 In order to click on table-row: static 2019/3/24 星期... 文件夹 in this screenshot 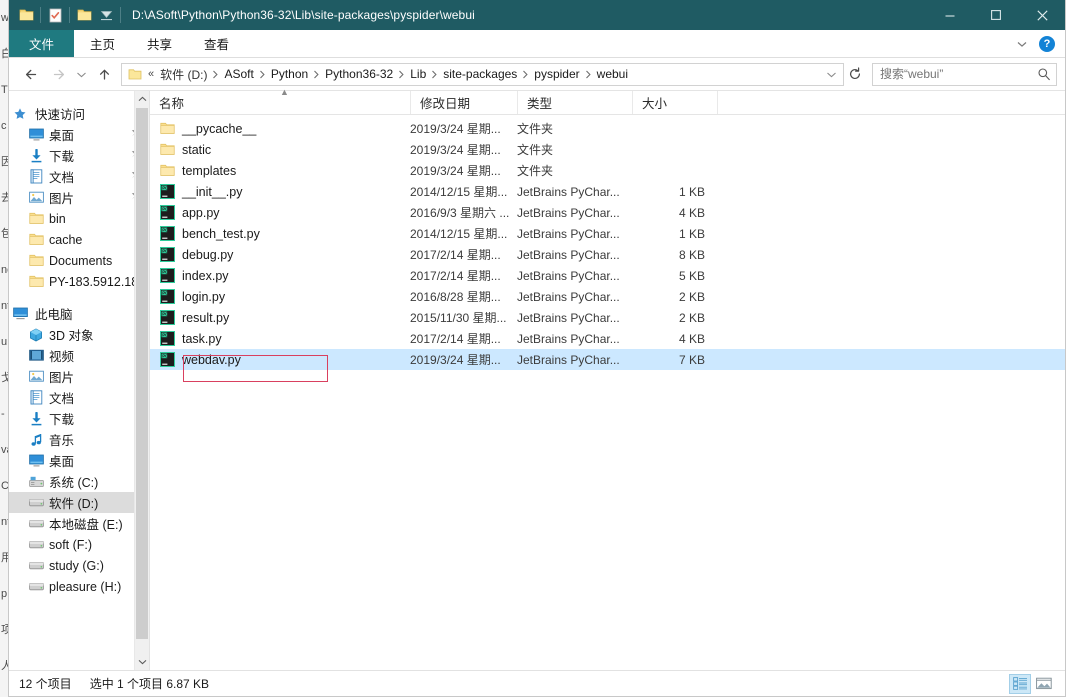, I will do `click(607, 149)`.